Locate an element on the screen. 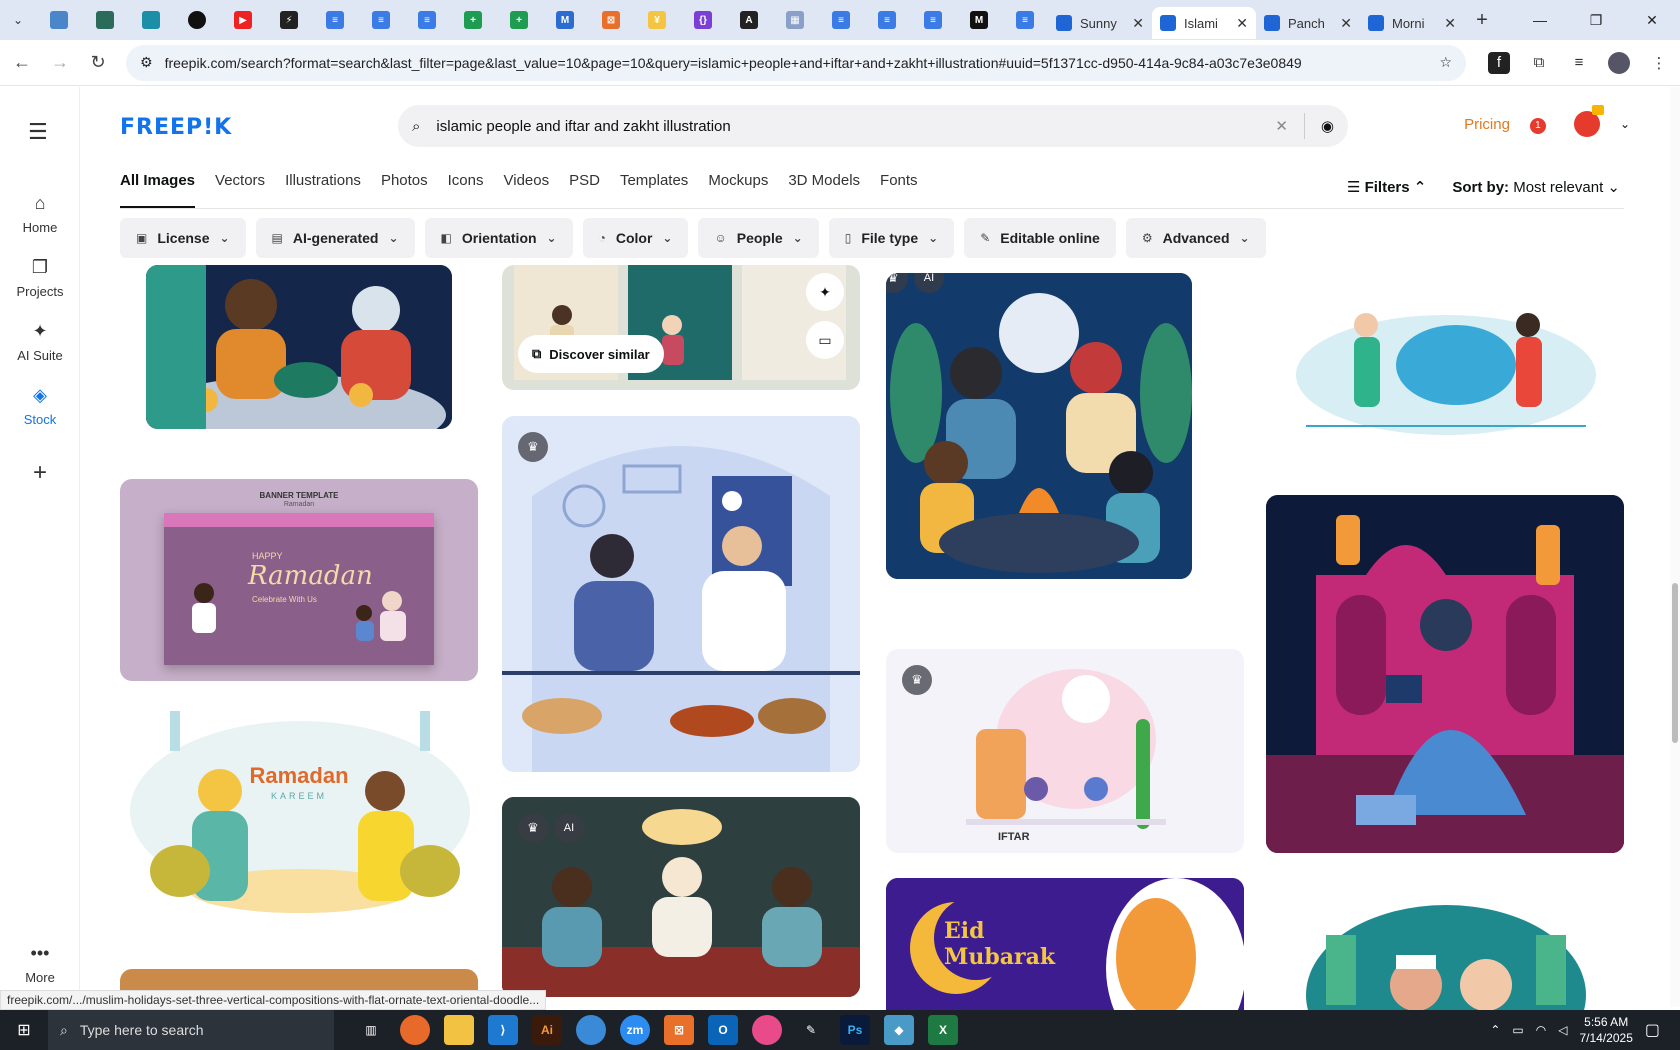 The width and height of the screenshot is (1680, 1050). tab-panch: Panch ✕ is located at coordinates (1308, 23).